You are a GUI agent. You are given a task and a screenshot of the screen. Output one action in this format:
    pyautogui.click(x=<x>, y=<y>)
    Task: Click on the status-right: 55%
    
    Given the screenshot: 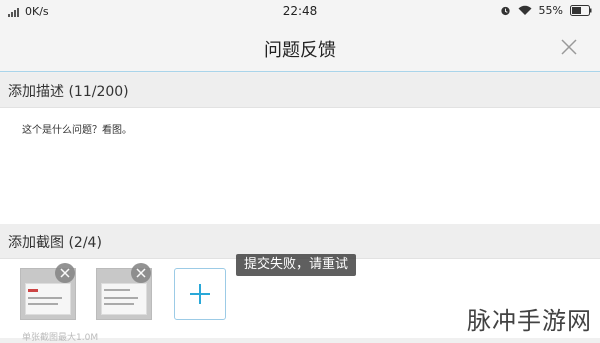 What is the action you would take?
    pyautogui.click(x=546, y=10)
    